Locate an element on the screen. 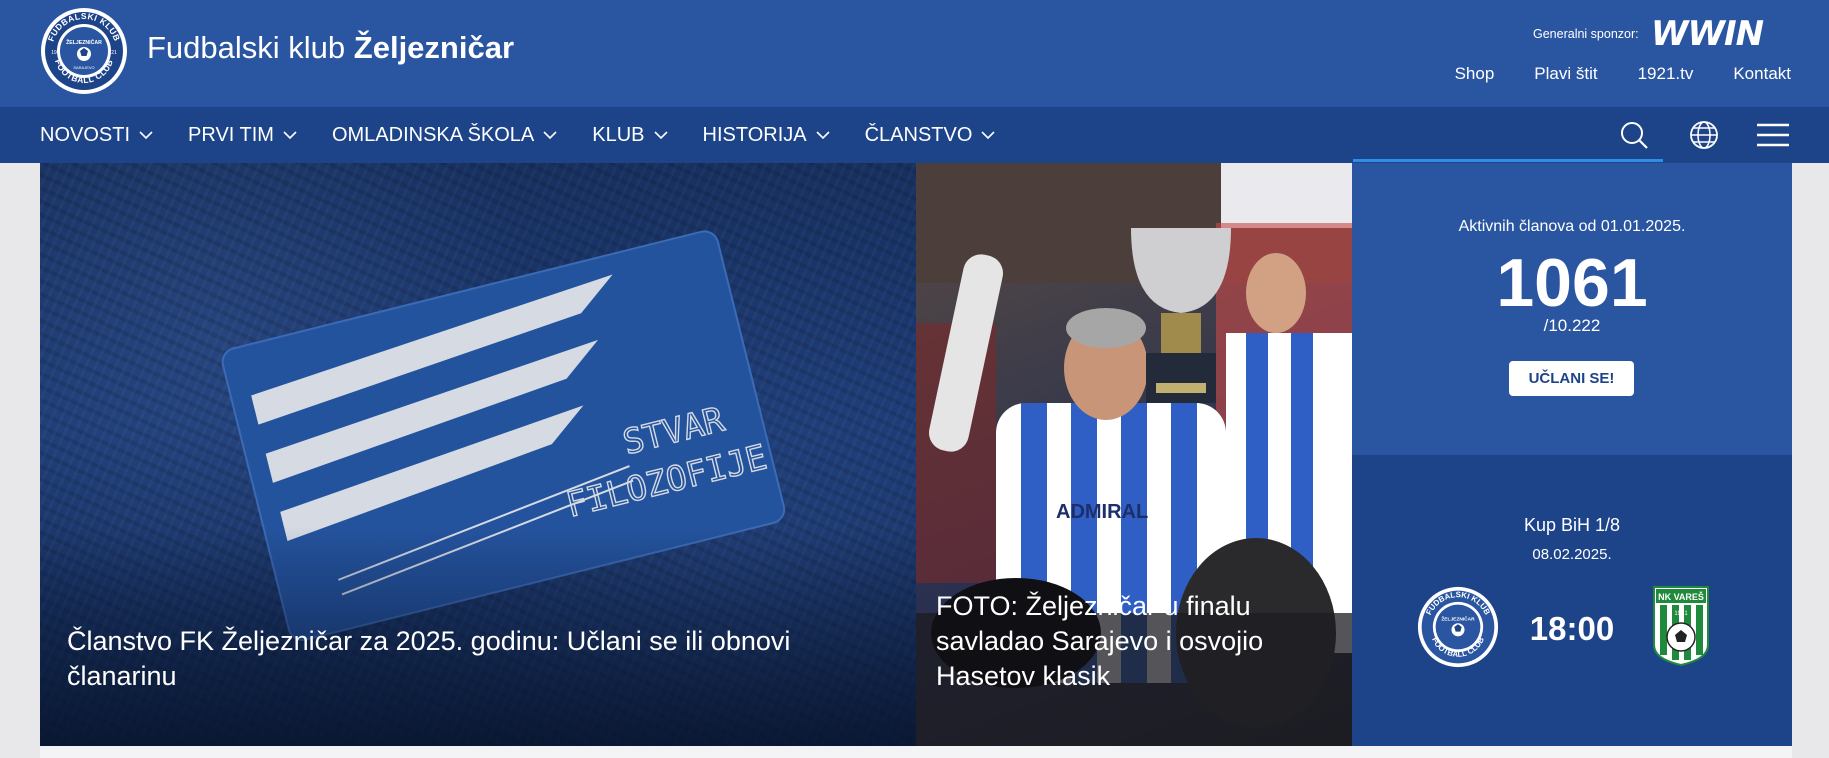 The image size is (1829, 758). search-icon is located at coordinates (1634, 135).